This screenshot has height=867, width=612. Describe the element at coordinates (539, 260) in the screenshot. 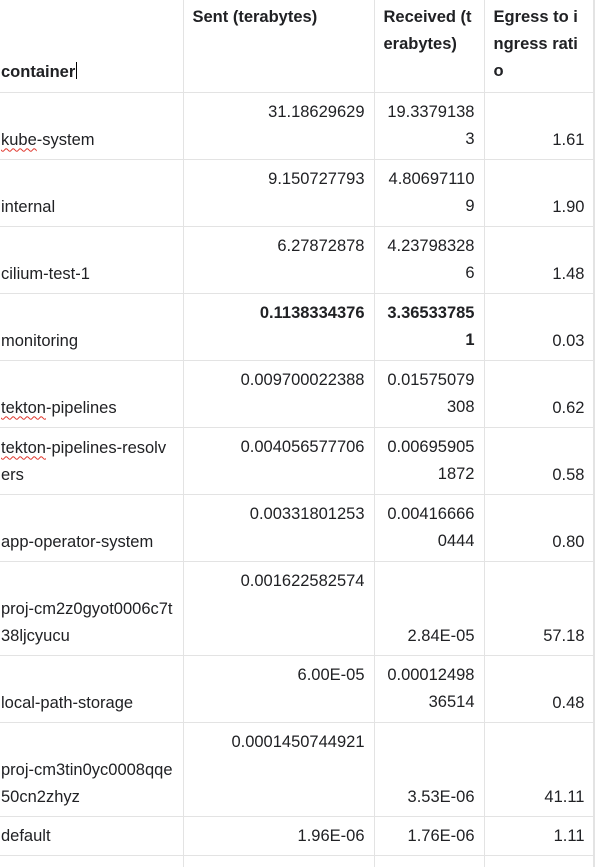

I see `cell-ratio: 1.48` at that location.